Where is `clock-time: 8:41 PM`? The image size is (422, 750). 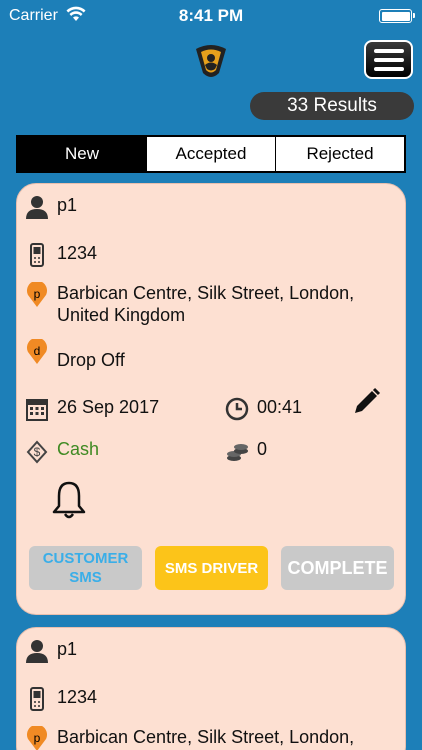
clock-time: 8:41 PM is located at coordinates (211, 15).